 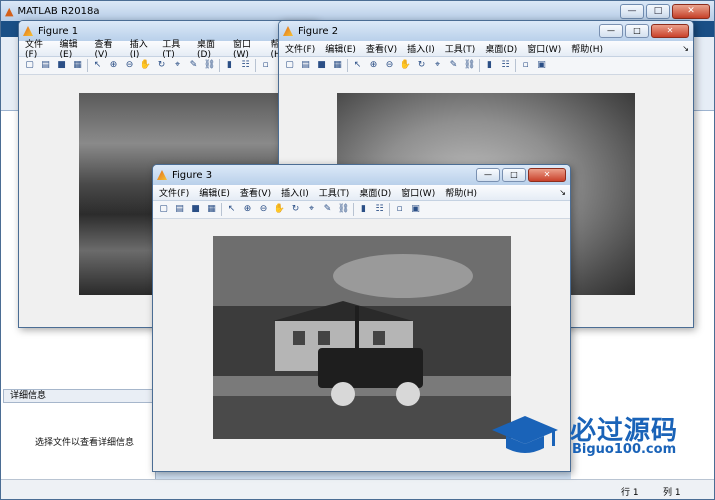 I want to click on details-header: 详细信息, so click(x=78, y=396).